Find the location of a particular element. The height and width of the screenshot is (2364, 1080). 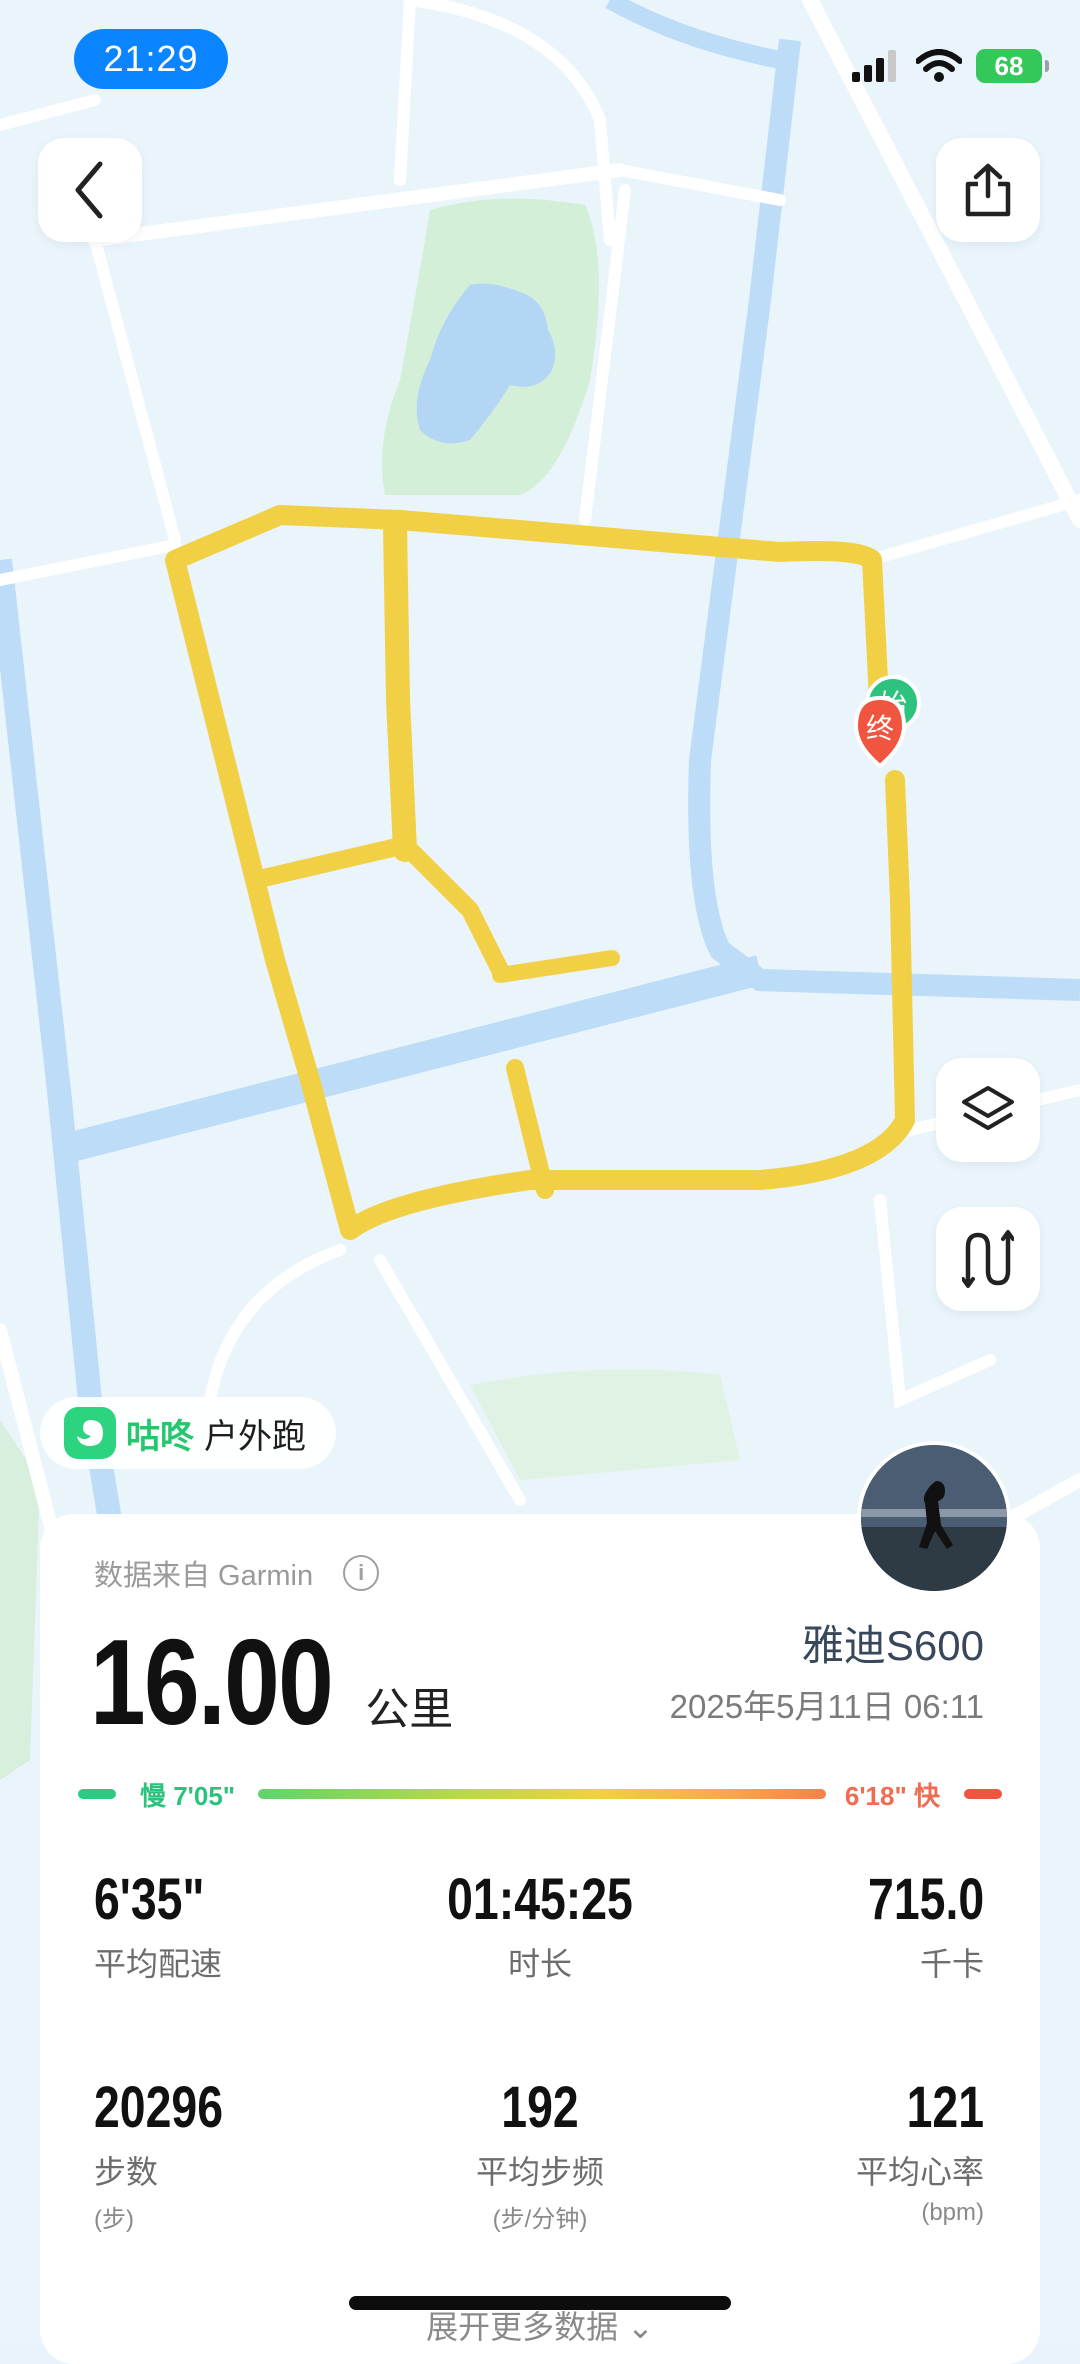

stat-label: 平均配速 is located at coordinates (158, 1964).